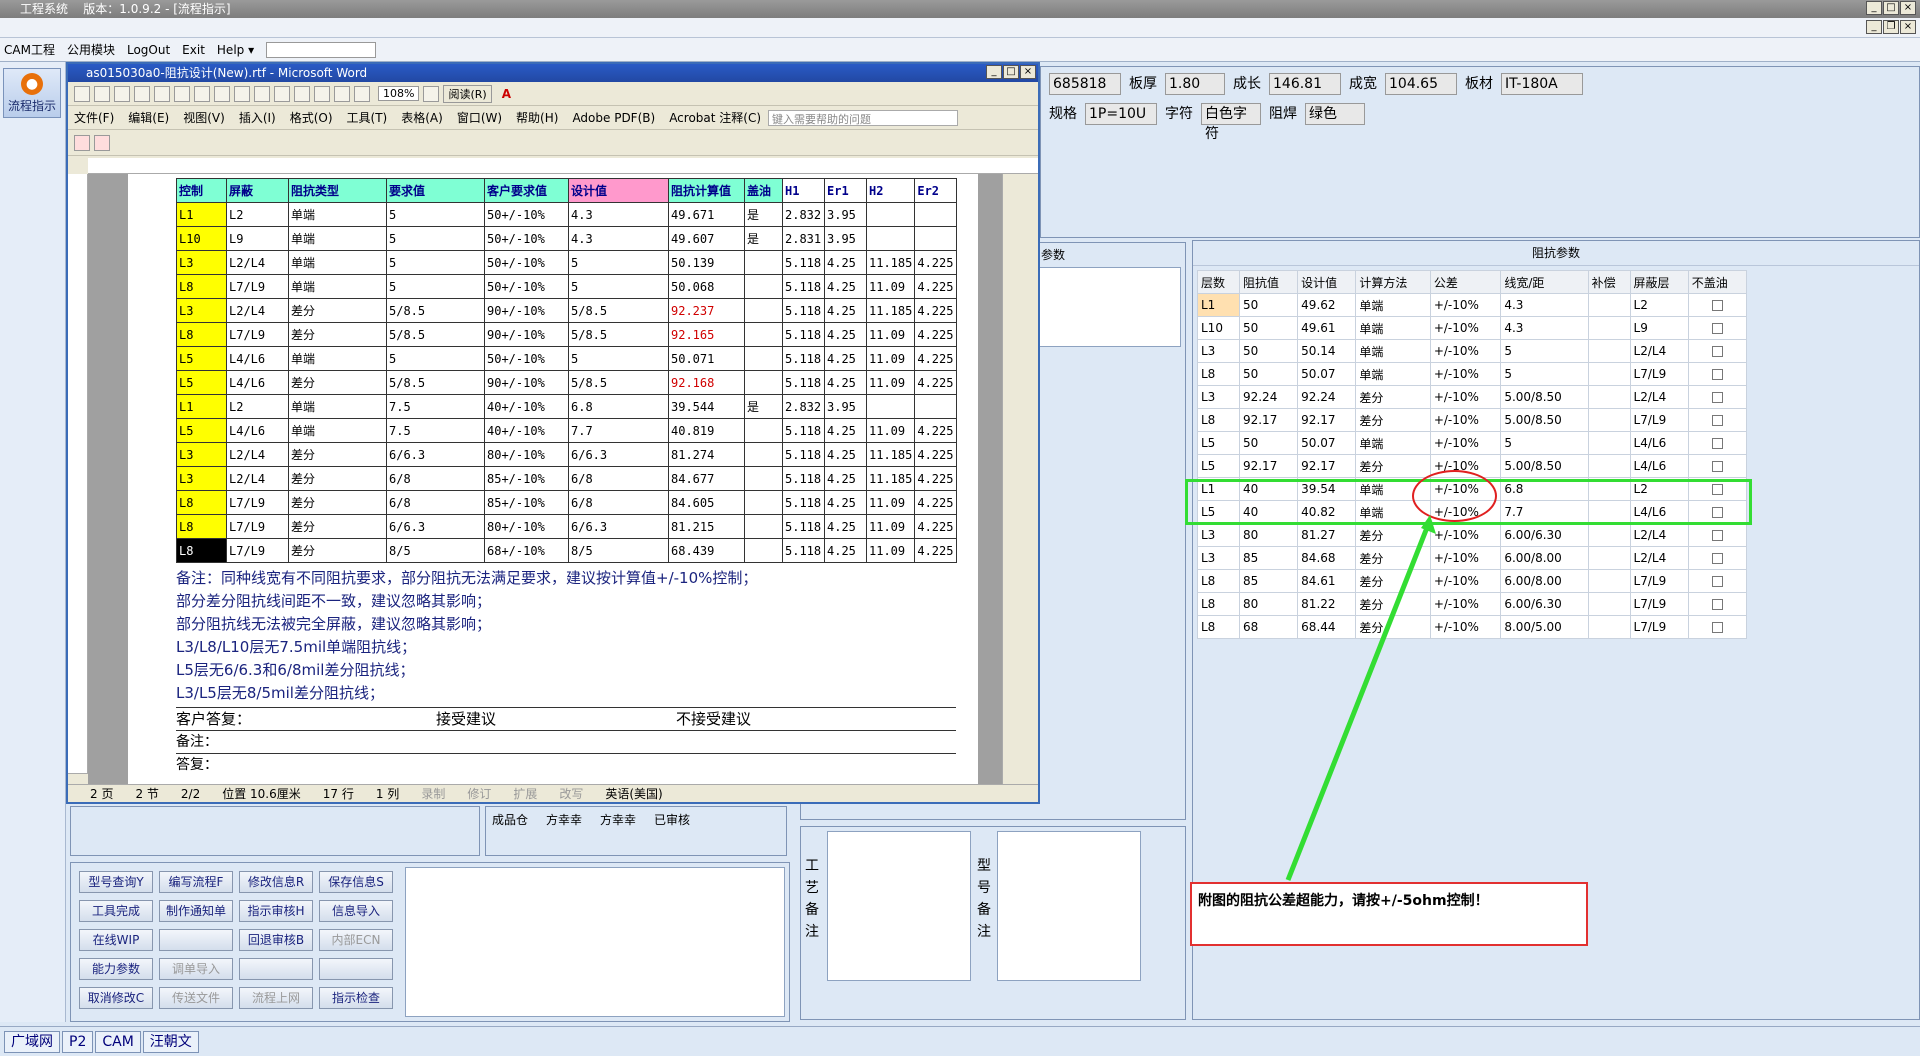 This screenshot has width=1920, height=1056. I want to click on action-button: 内部ECN, so click(356, 940).